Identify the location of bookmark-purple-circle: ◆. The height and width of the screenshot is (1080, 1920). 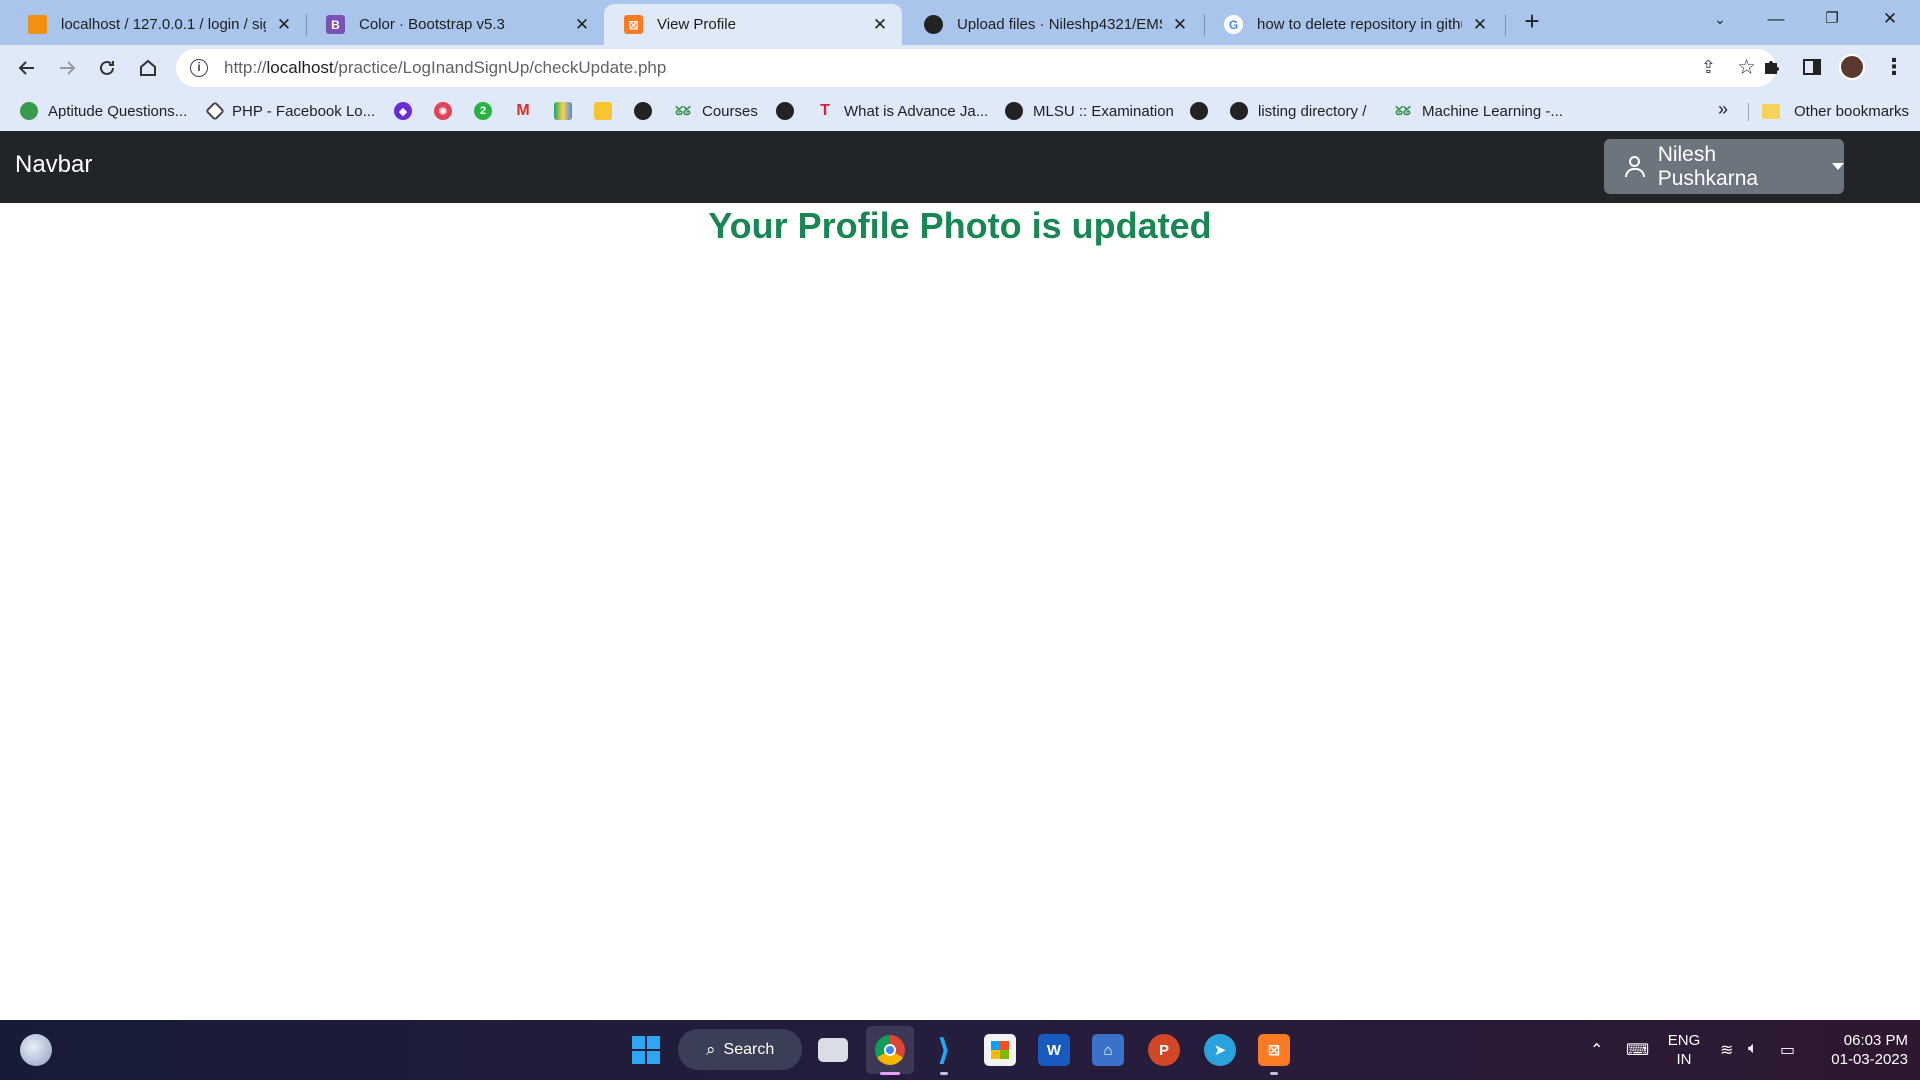
(403, 111).